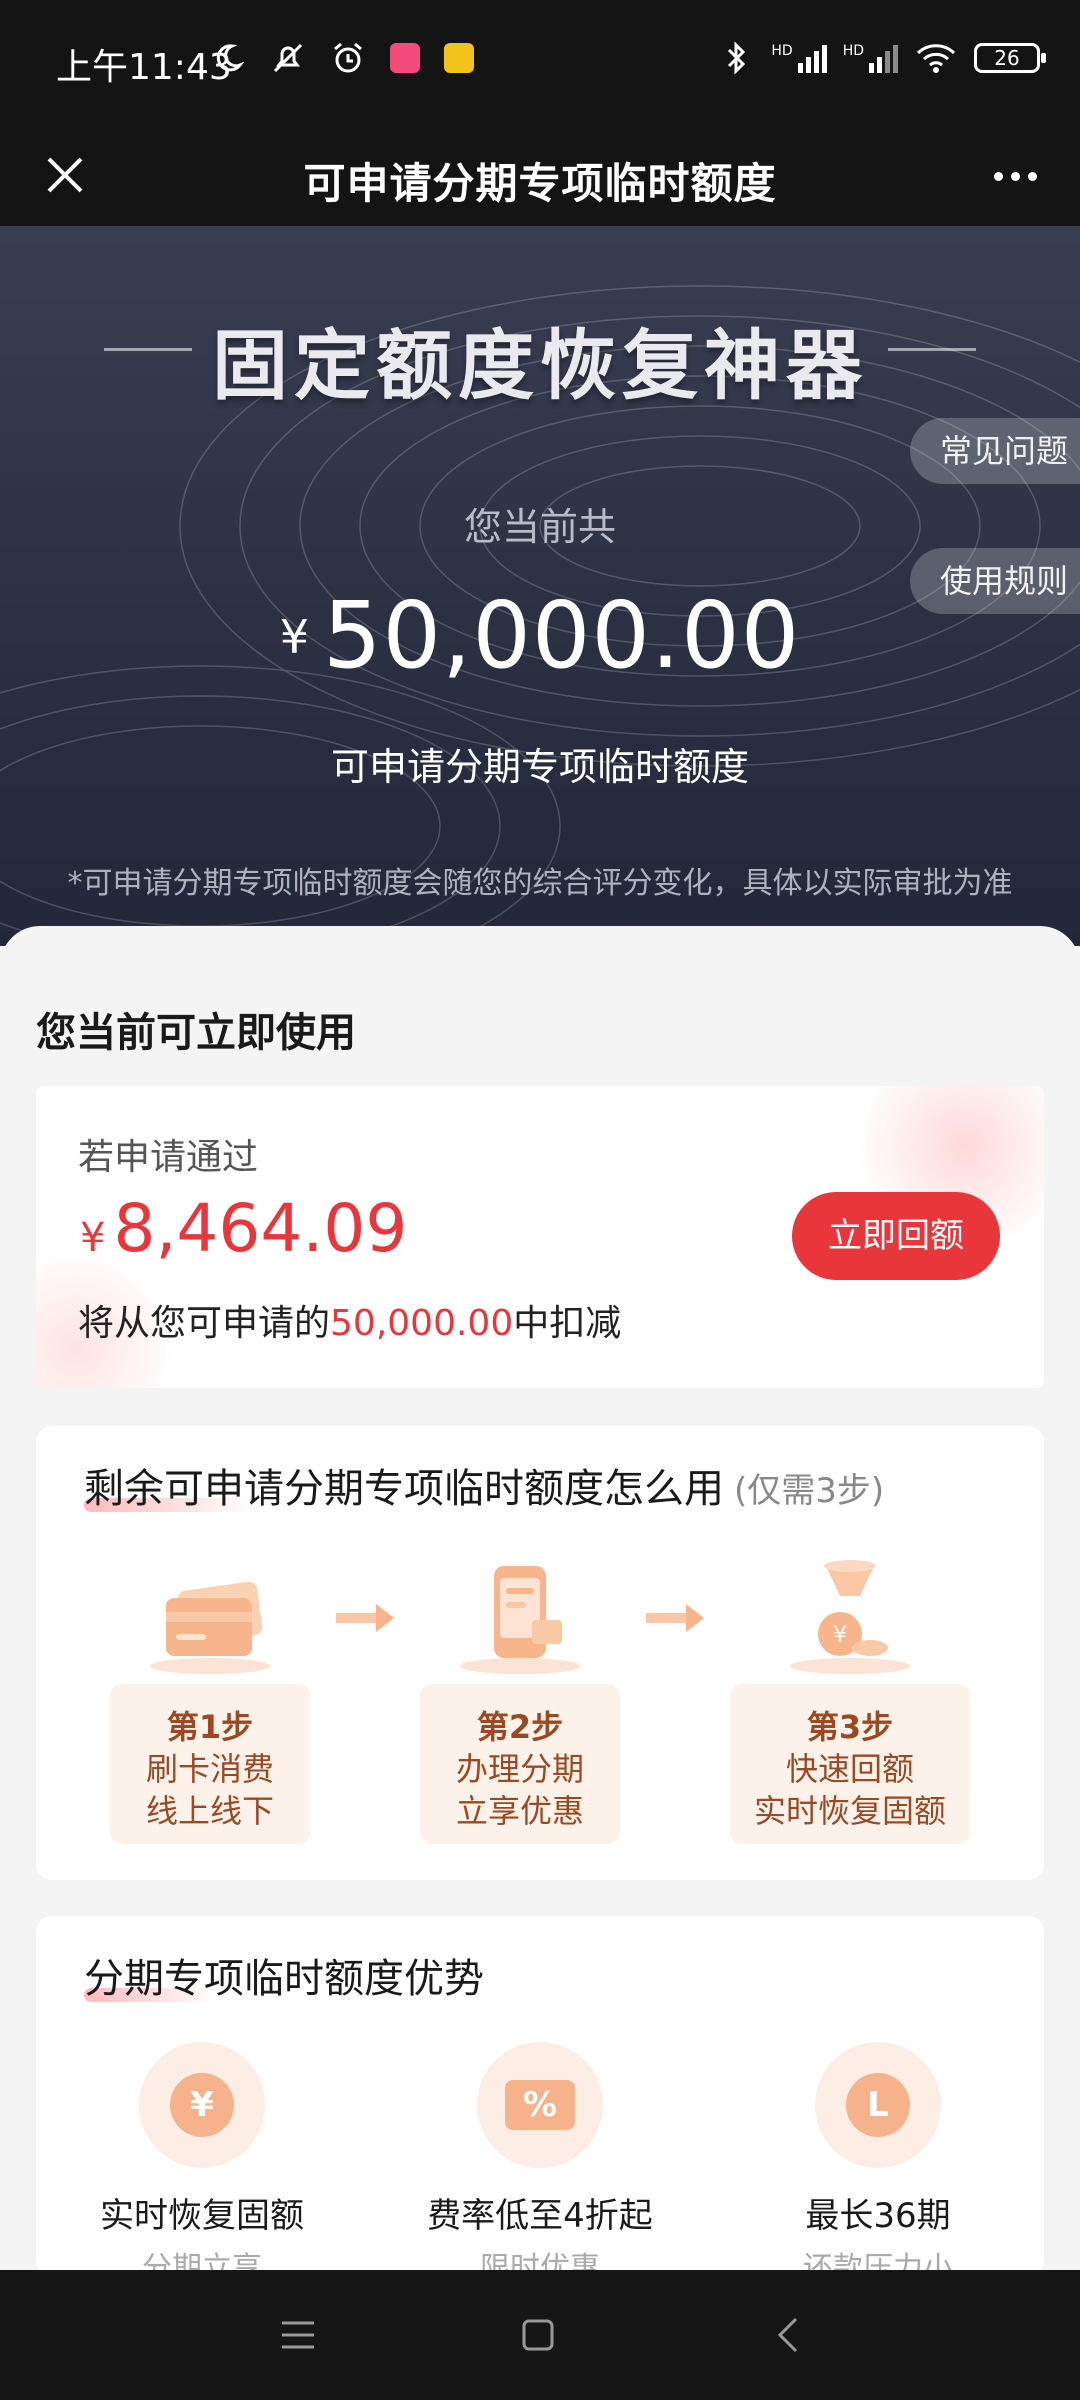 The image size is (1080, 2400). I want to click on step-2: 第2步 办理分期 立享优惠, so click(520, 1701).